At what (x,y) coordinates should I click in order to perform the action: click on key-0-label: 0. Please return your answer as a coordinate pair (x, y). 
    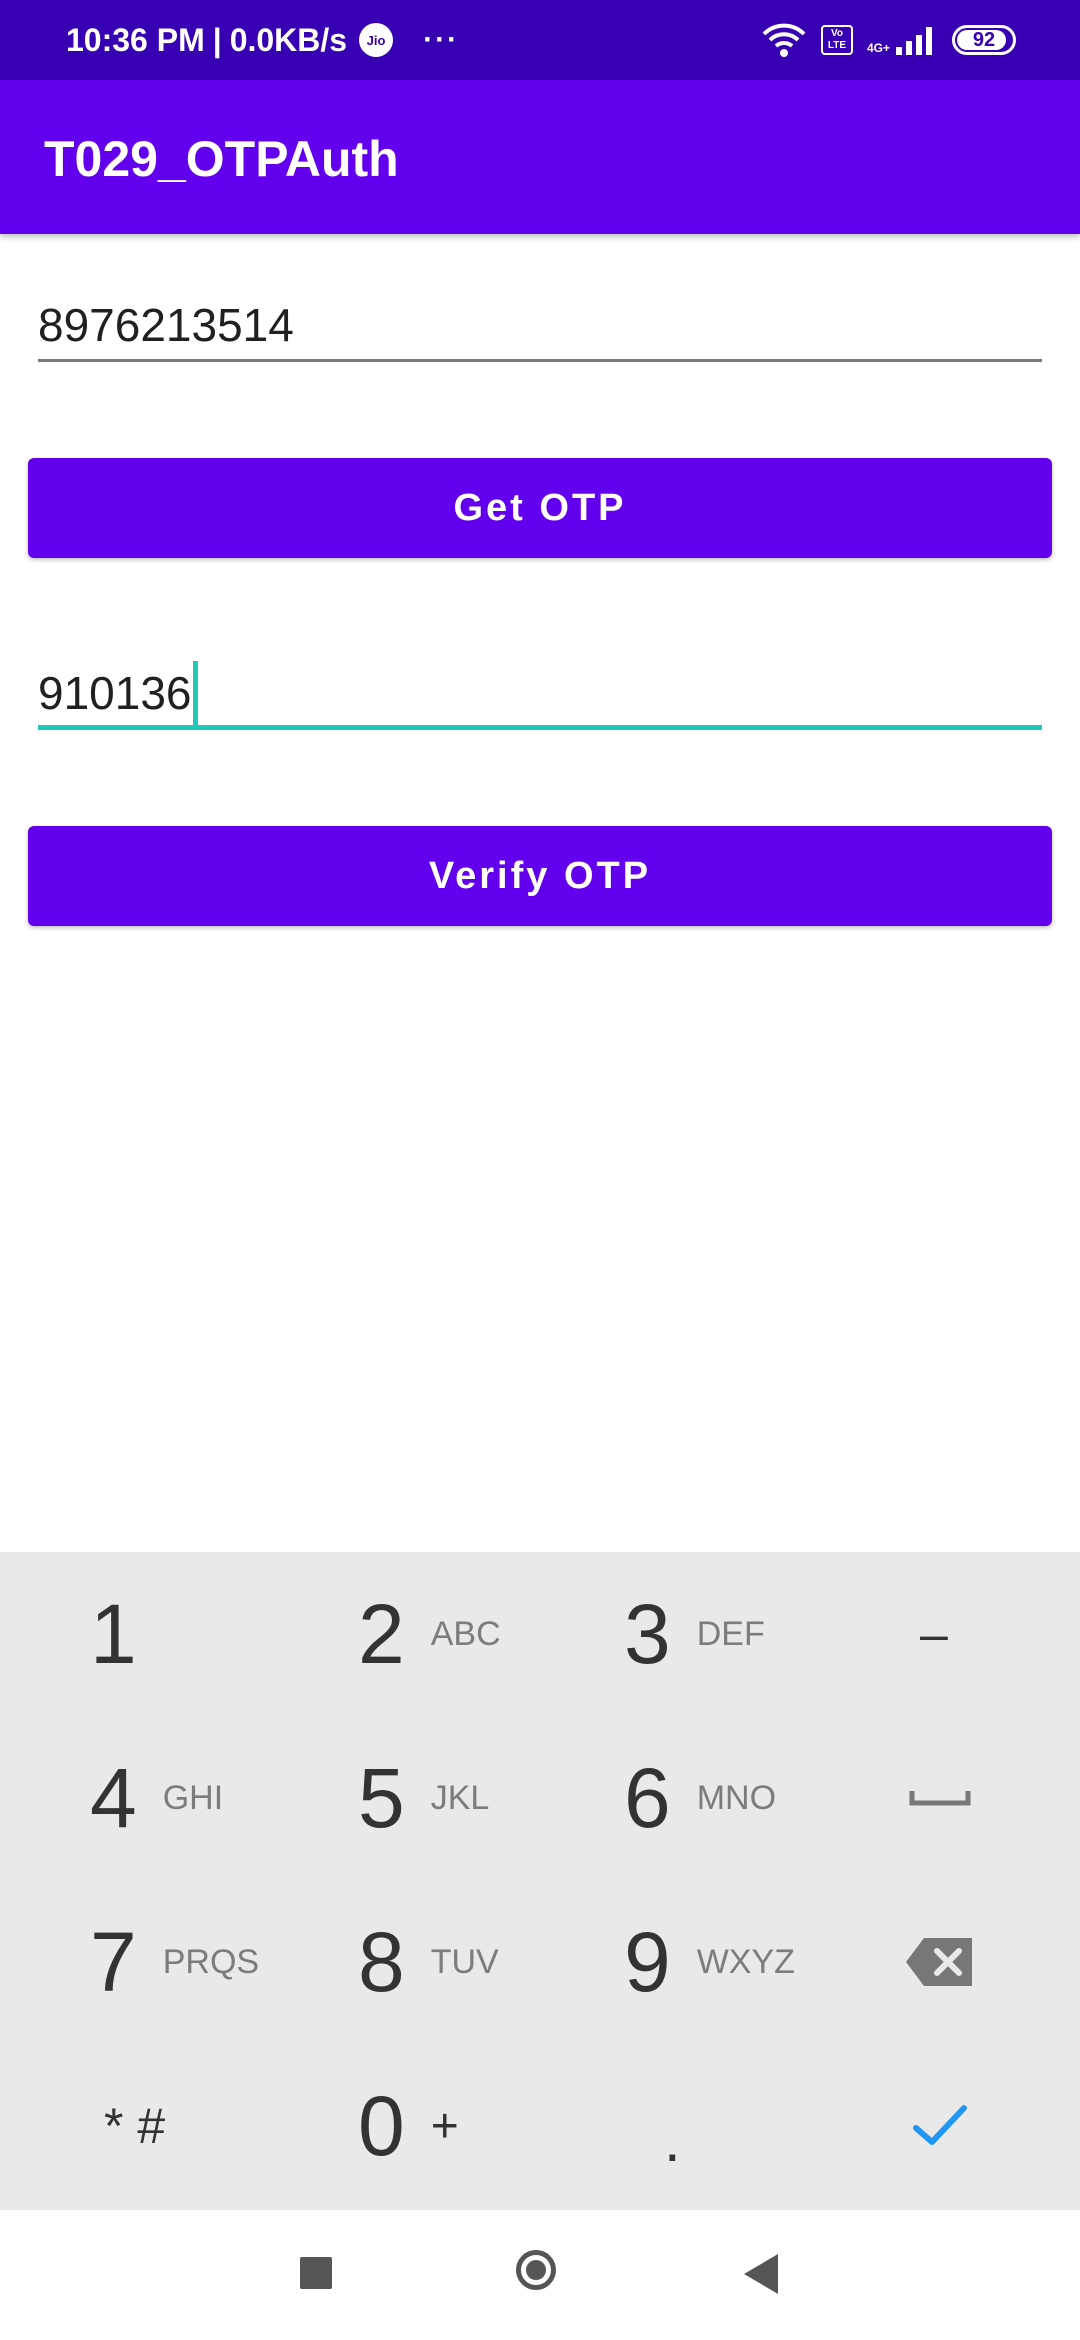
    Looking at the image, I should click on (381, 2125).